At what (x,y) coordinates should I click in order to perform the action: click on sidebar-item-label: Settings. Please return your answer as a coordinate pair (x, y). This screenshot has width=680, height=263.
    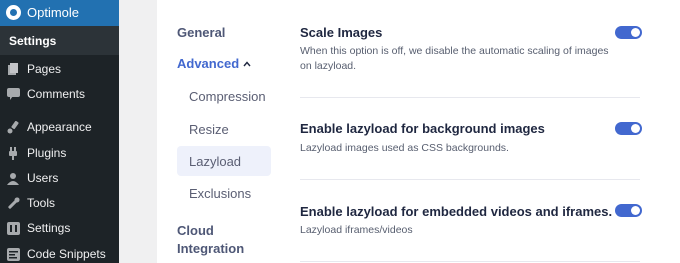
    Looking at the image, I should click on (49, 228).